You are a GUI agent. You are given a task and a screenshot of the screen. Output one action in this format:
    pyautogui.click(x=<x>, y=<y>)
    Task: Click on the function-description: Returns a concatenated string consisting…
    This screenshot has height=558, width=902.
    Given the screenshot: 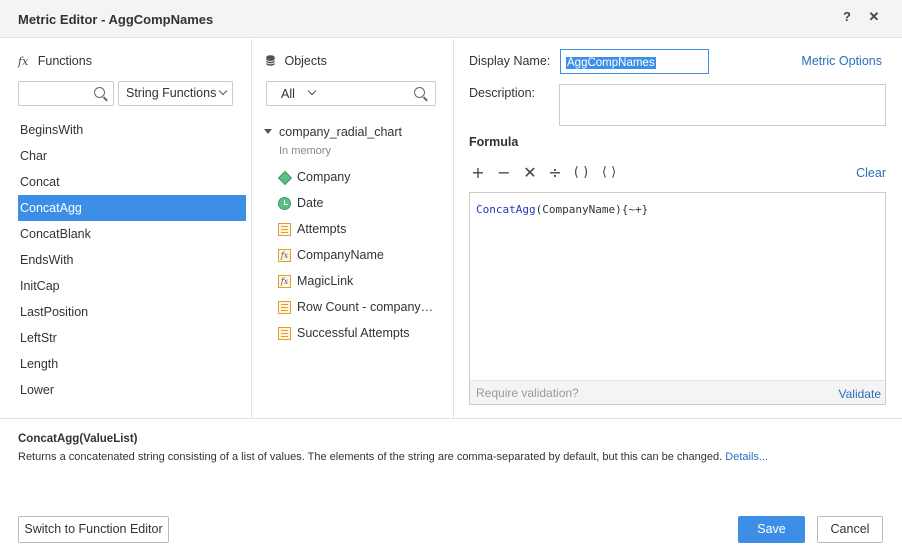 What is the action you would take?
    pyautogui.click(x=393, y=457)
    